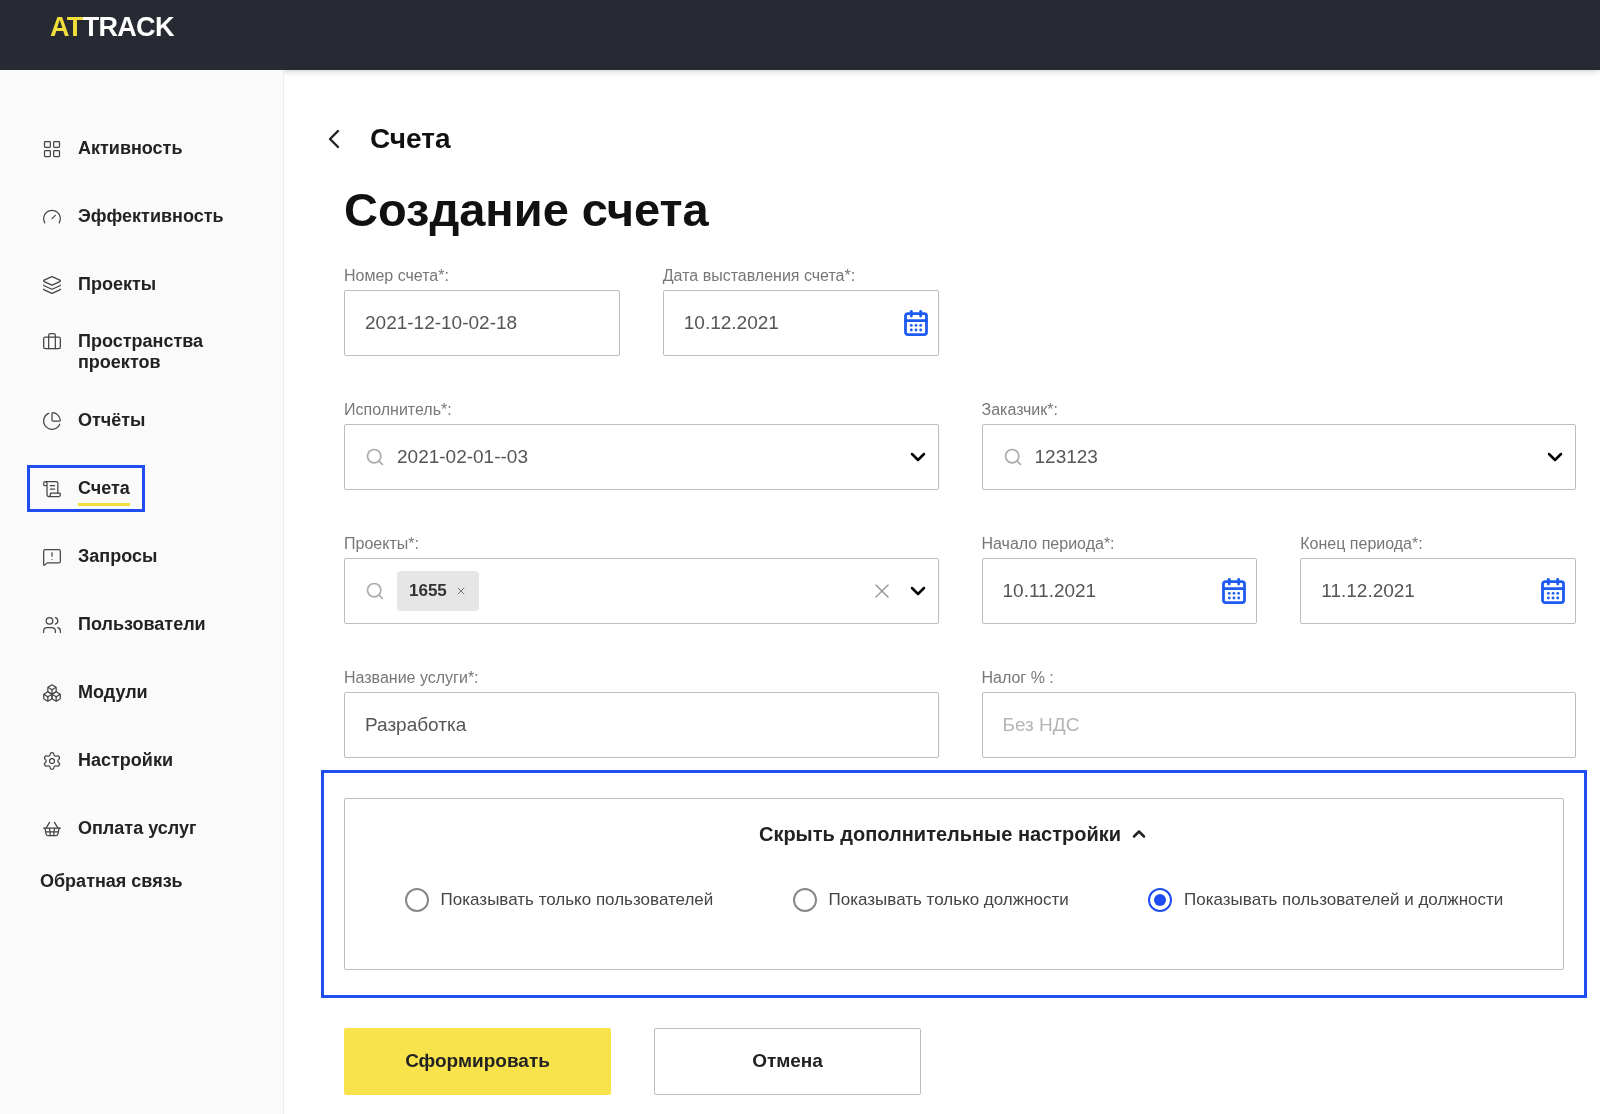 Image resolution: width=1600 pixels, height=1114 pixels. Describe the element at coordinates (641, 457) in the screenshot. I see `select-field: 2021-02-01--03` at that location.